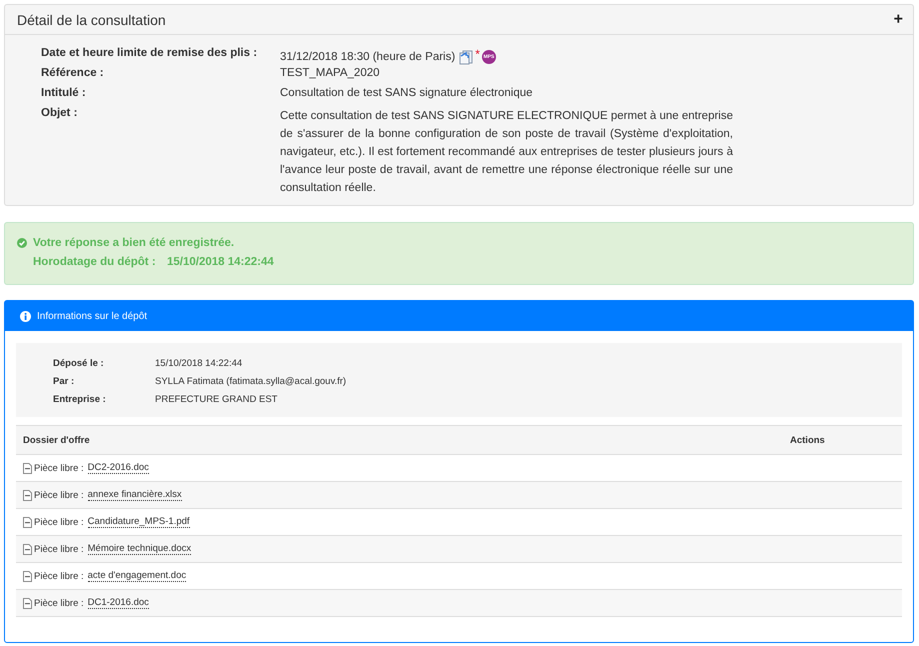 This screenshot has height=646, width=919. I want to click on file-link: DC1-2016.doc, so click(118, 603).